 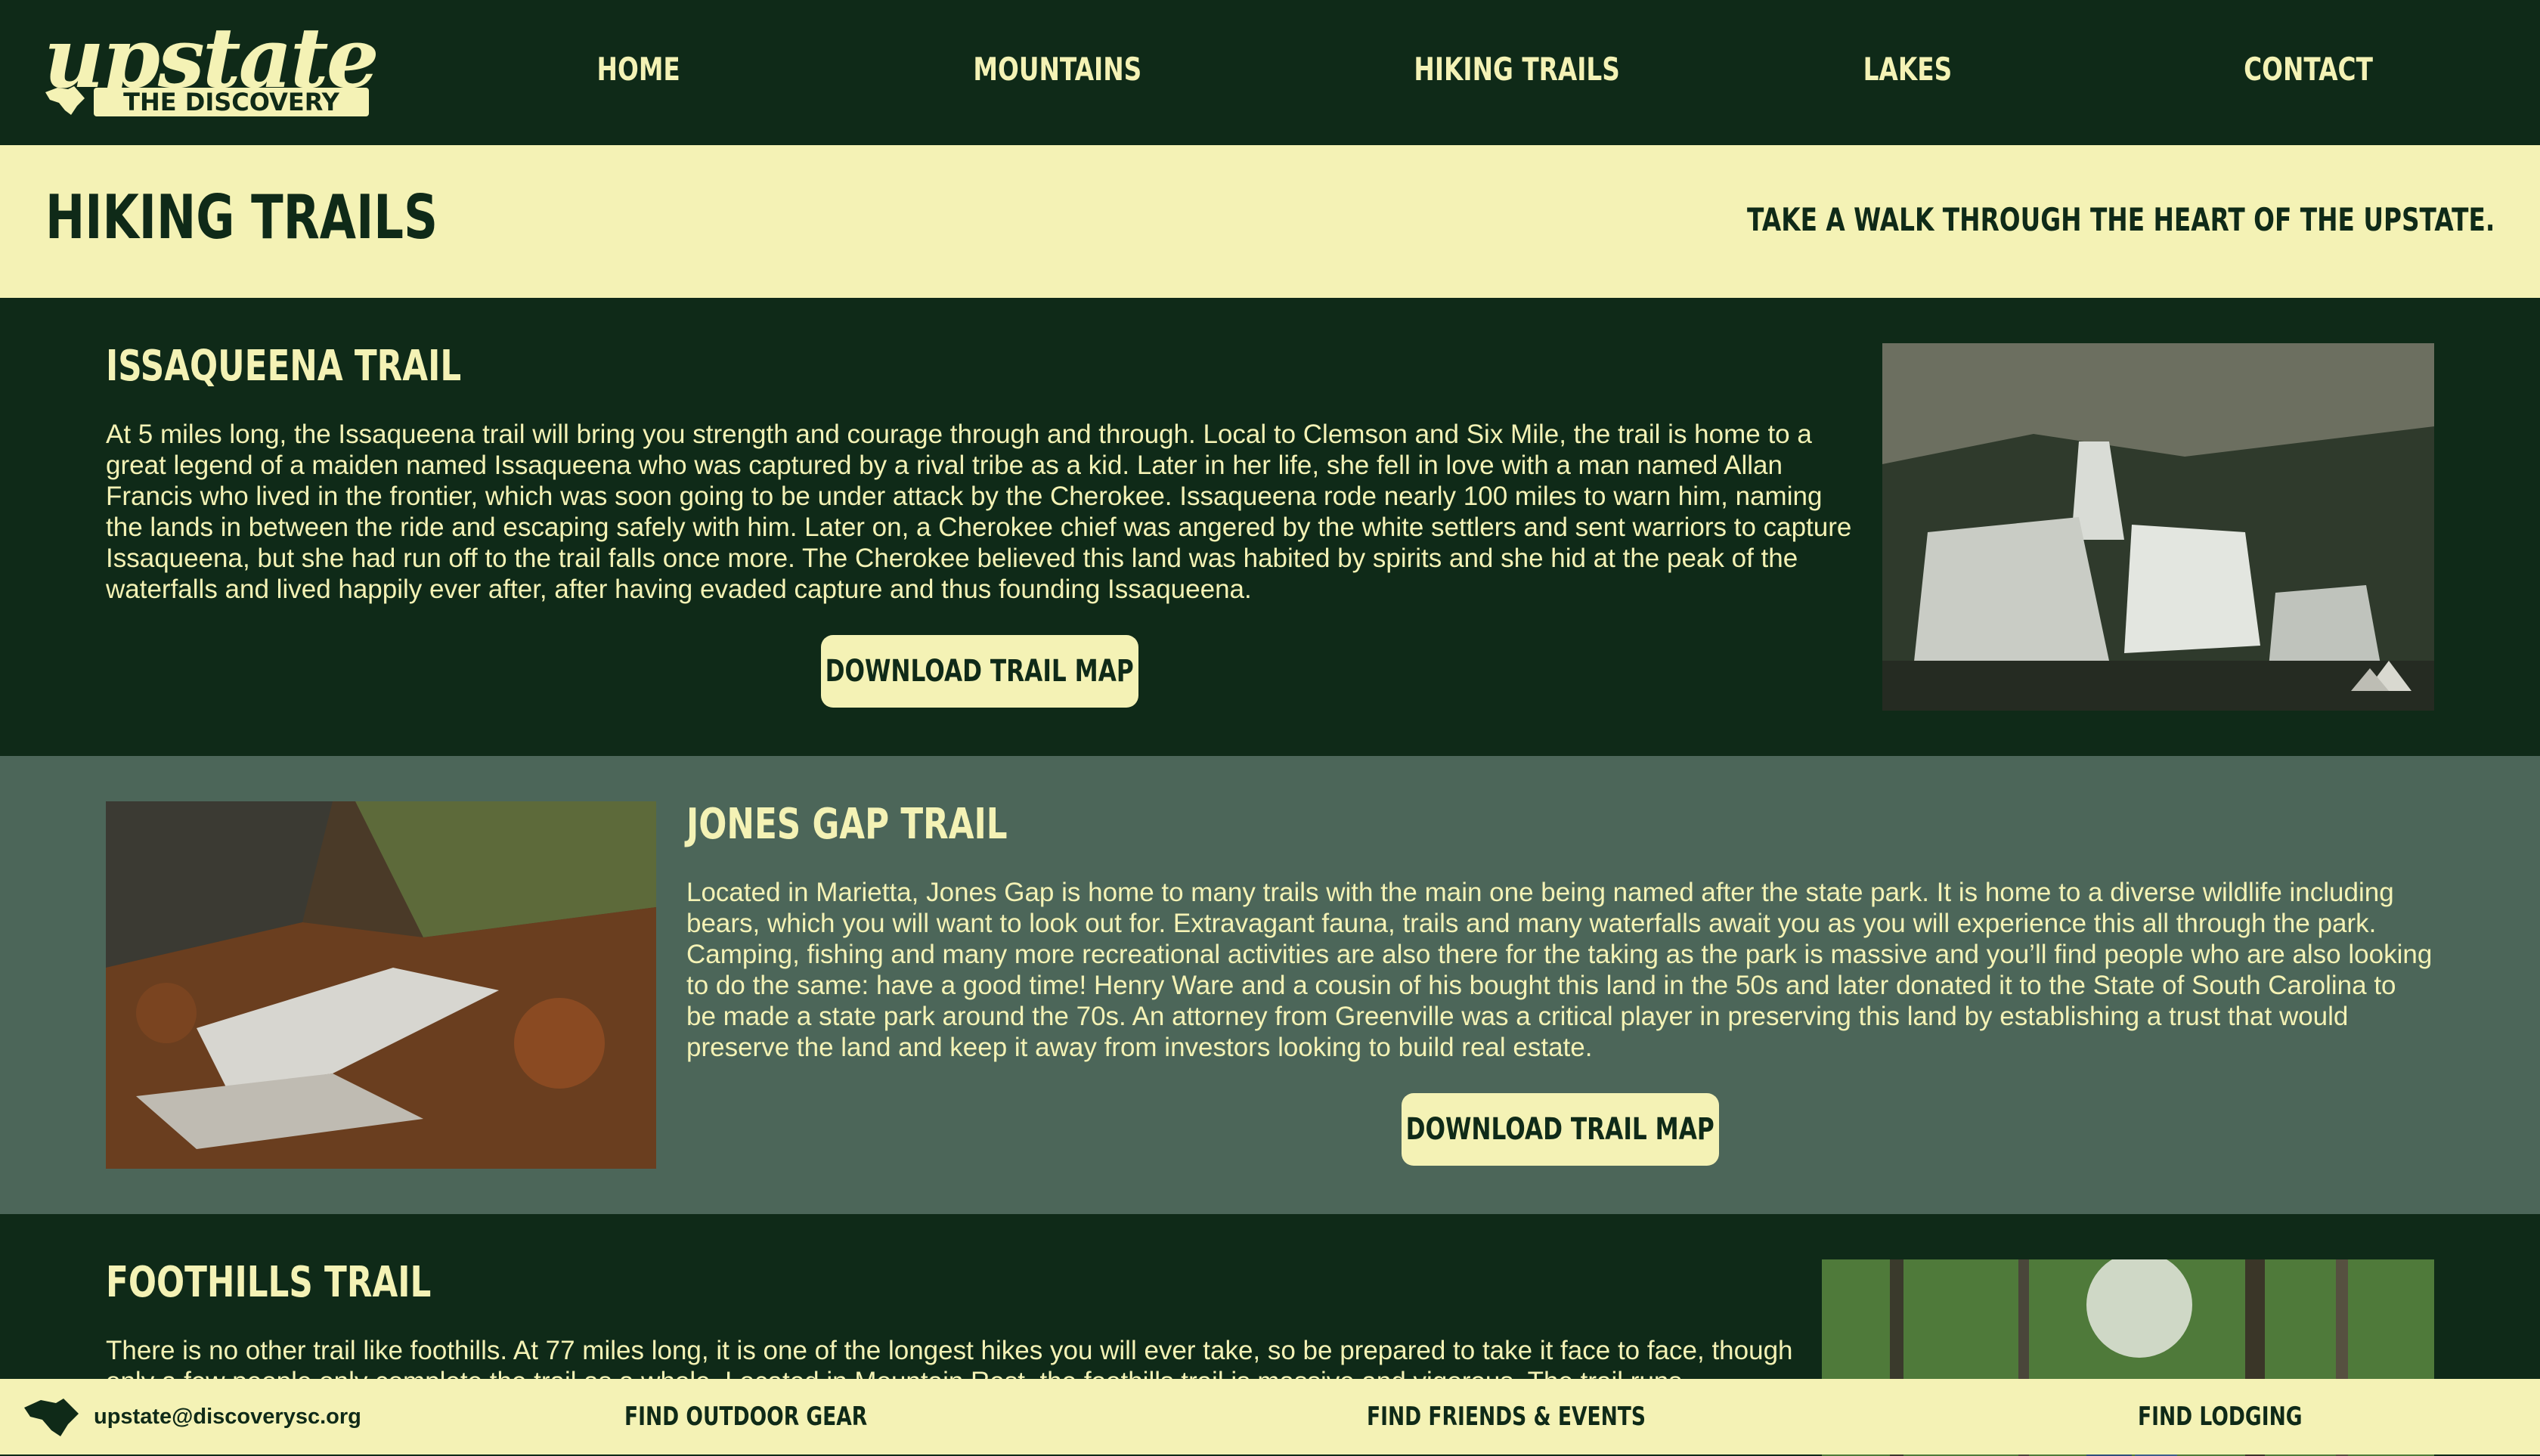 I want to click on waterfall-image, so click(x=2158, y=527).